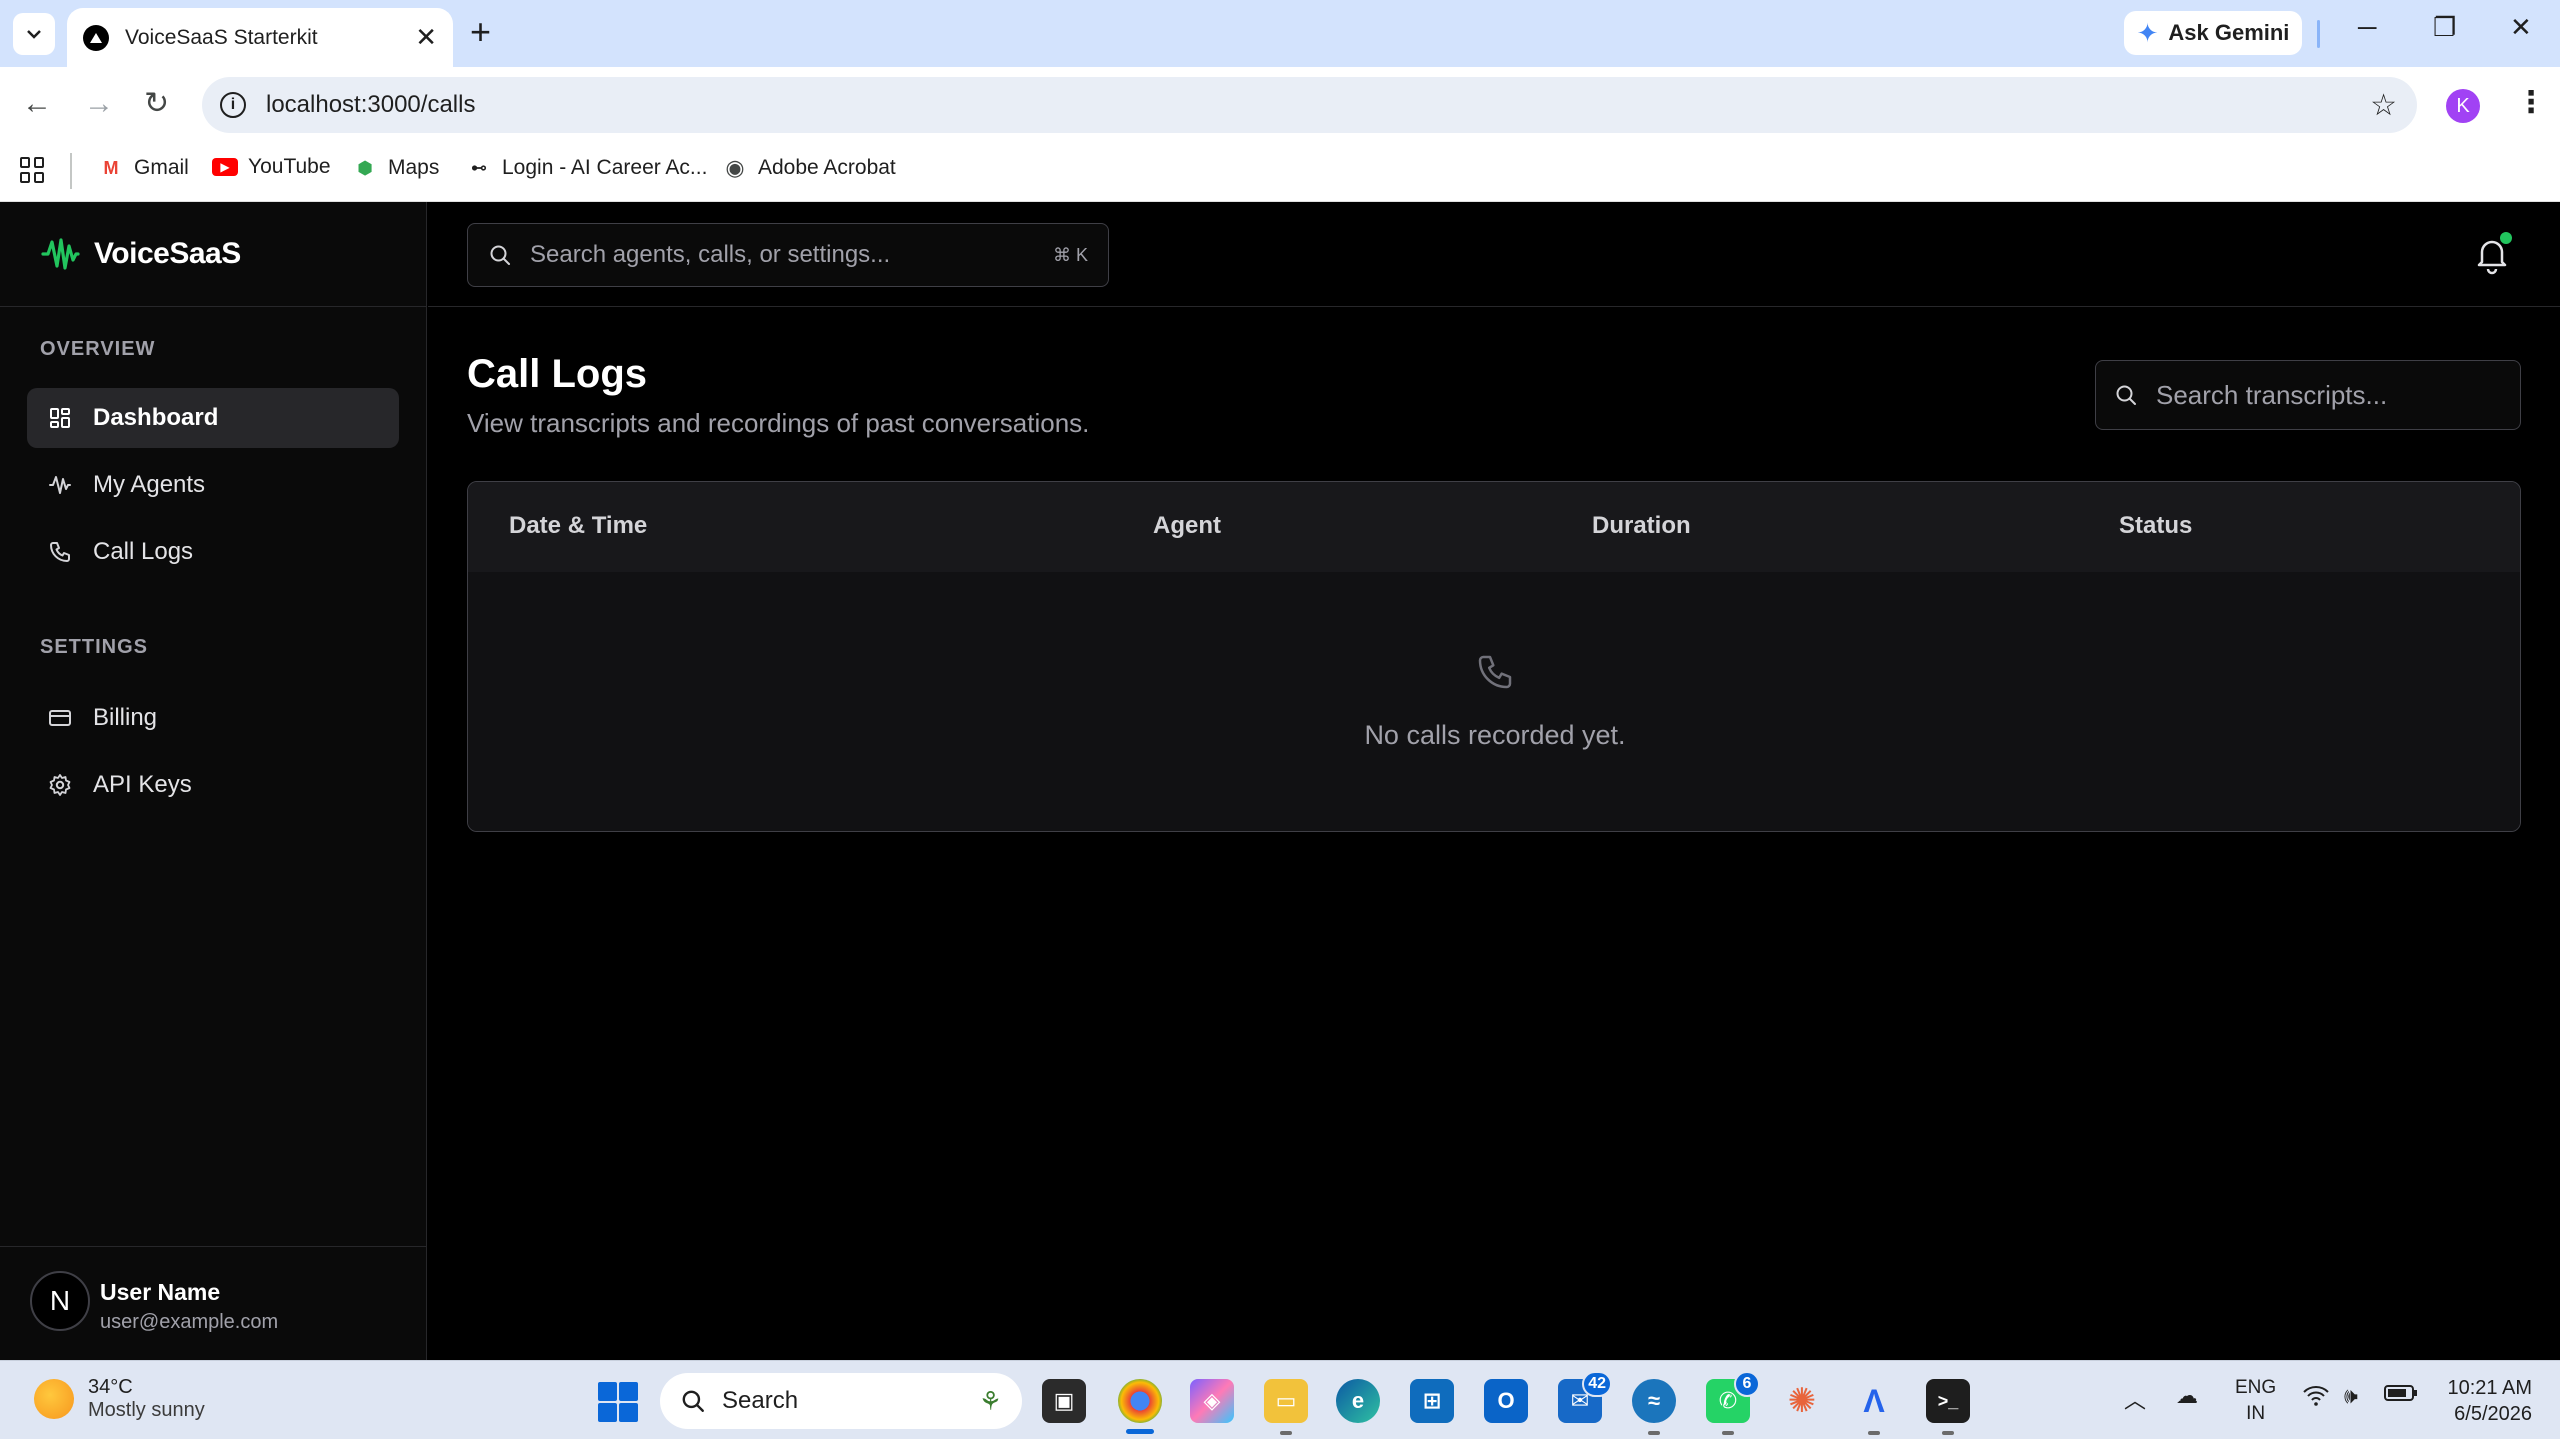  What do you see at coordinates (2493, 1414) in the screenshot?
I see `clock-date: 6/5/2026` at bounding box center [2493, 1414].